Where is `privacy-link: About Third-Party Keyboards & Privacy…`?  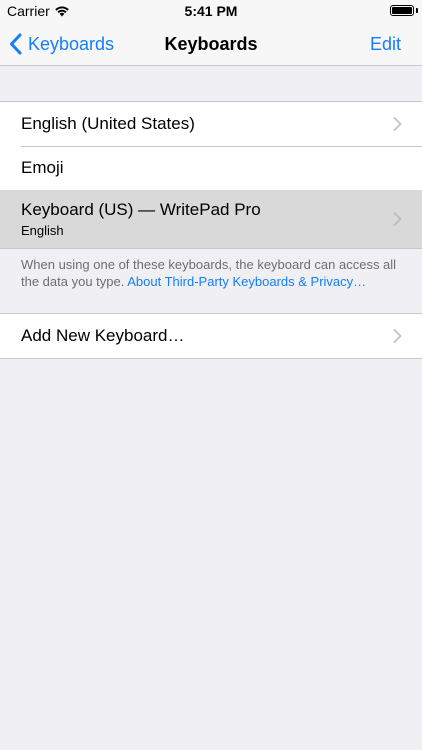
privacy-link: About Third-Party Keyboards & Privacy… is located at coordinates (246, 281).